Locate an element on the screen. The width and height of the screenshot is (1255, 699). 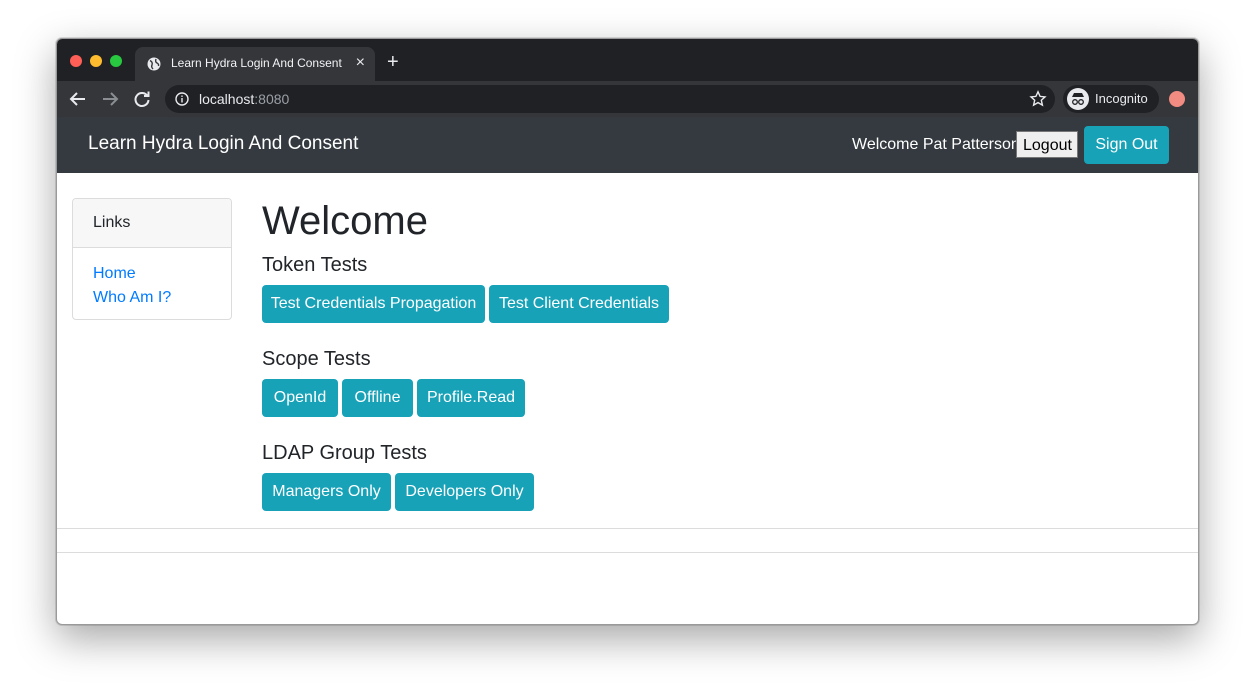
browser-toolbar: localhost:8080 Incognito is located at coordinates (627, 99).